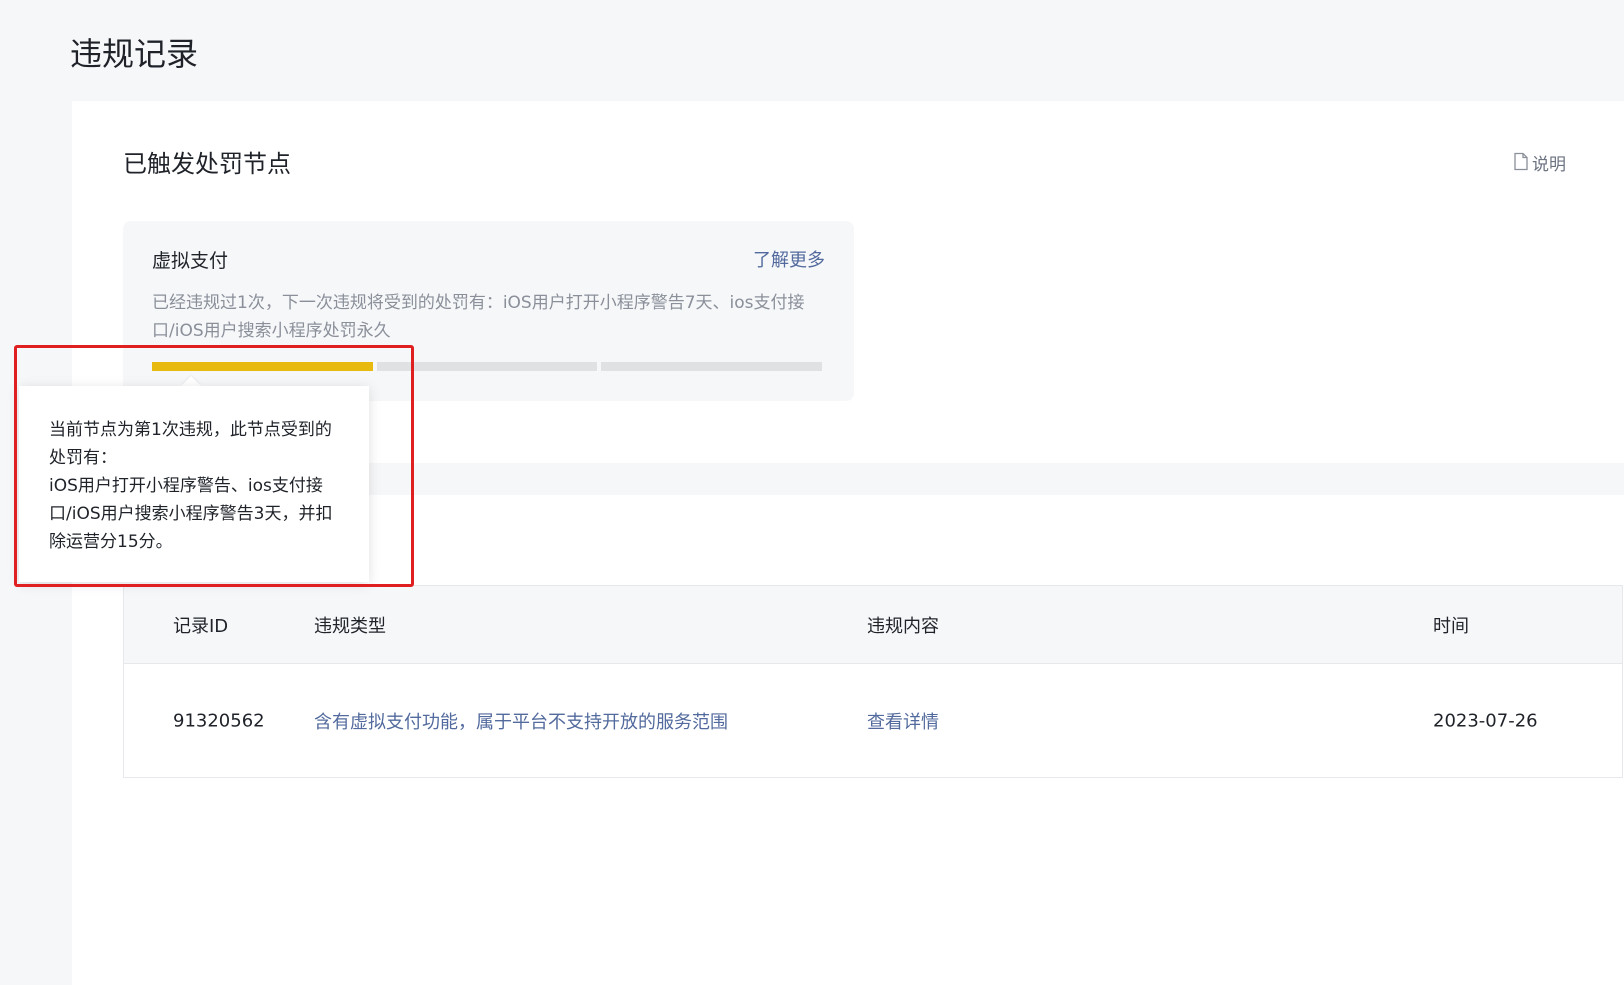 Image resolution: width=1624 pixels, height=985 pixels. I want to click on page-title: 违规记录, so click(134, 54).